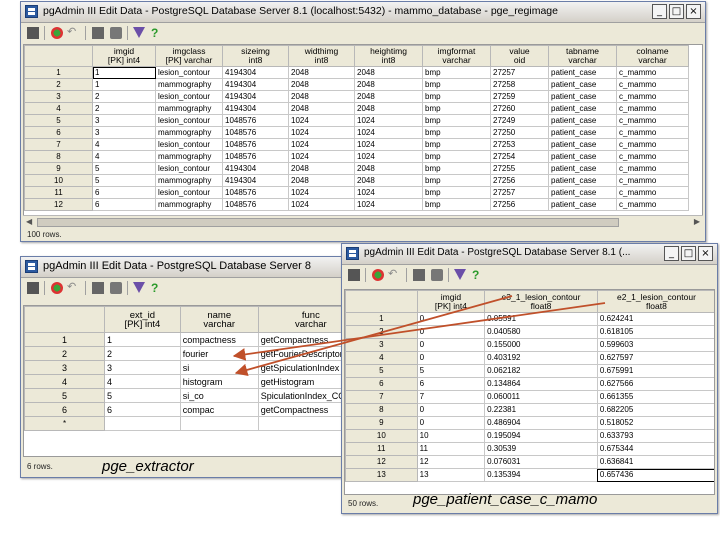 The height and width of the screenshot is (540, 720). I want to click on table-cell: 27250, so click(519, 132).